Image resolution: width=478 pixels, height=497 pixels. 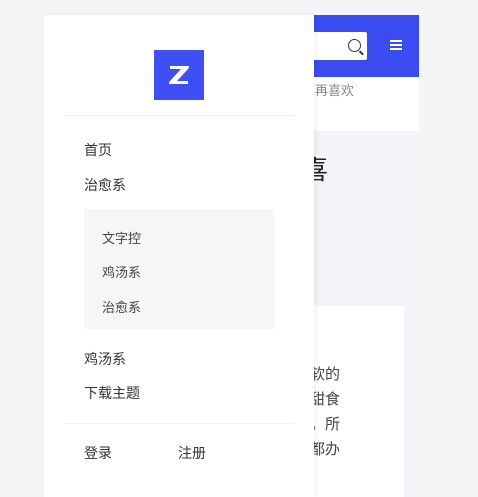 I want to click on z-logo-icon, so click(x=179, y=75).